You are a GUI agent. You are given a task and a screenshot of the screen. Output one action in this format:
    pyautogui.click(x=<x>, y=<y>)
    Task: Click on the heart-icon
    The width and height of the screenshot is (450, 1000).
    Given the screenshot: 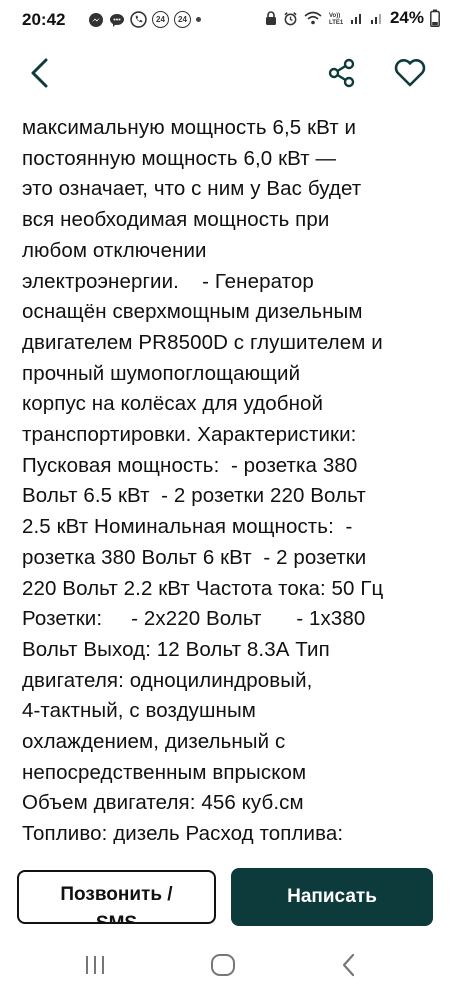 What is the action you would take?
    pyautogui.click(x=410, y=75)
    